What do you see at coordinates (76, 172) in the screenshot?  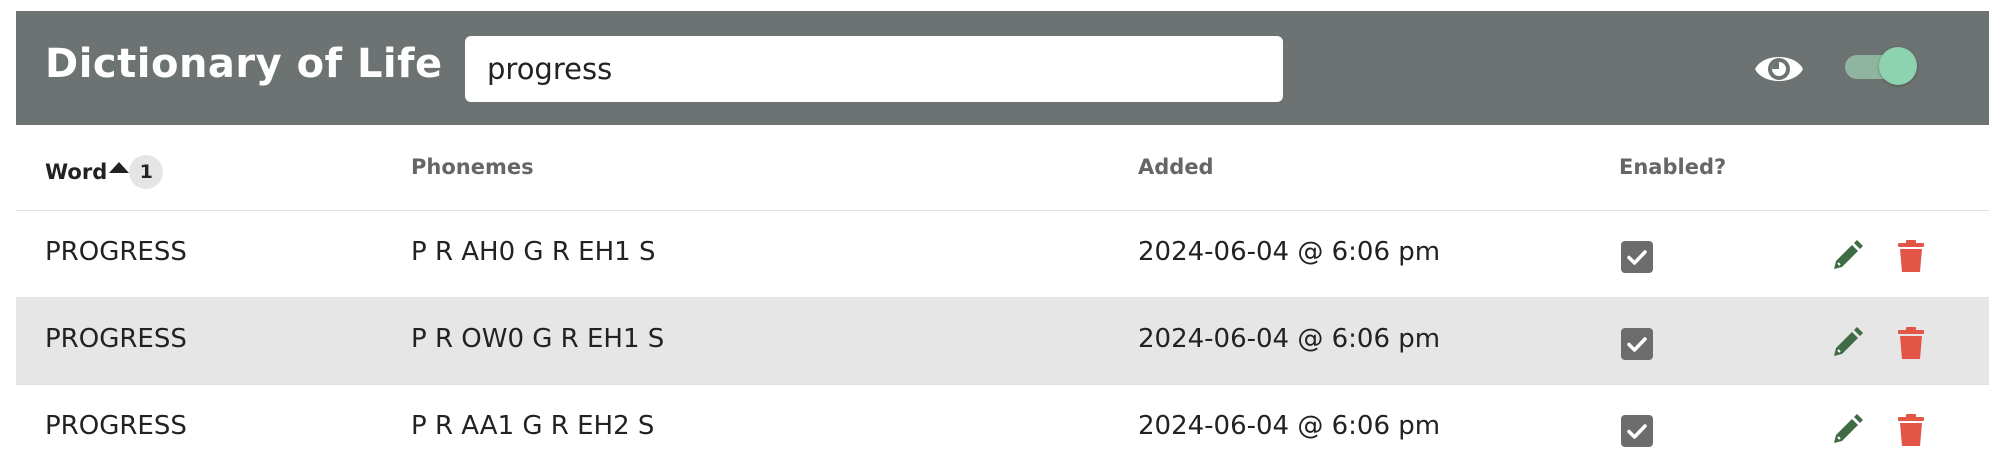 I see `column-header-word-label: Word` at bounding box center [76, 172].